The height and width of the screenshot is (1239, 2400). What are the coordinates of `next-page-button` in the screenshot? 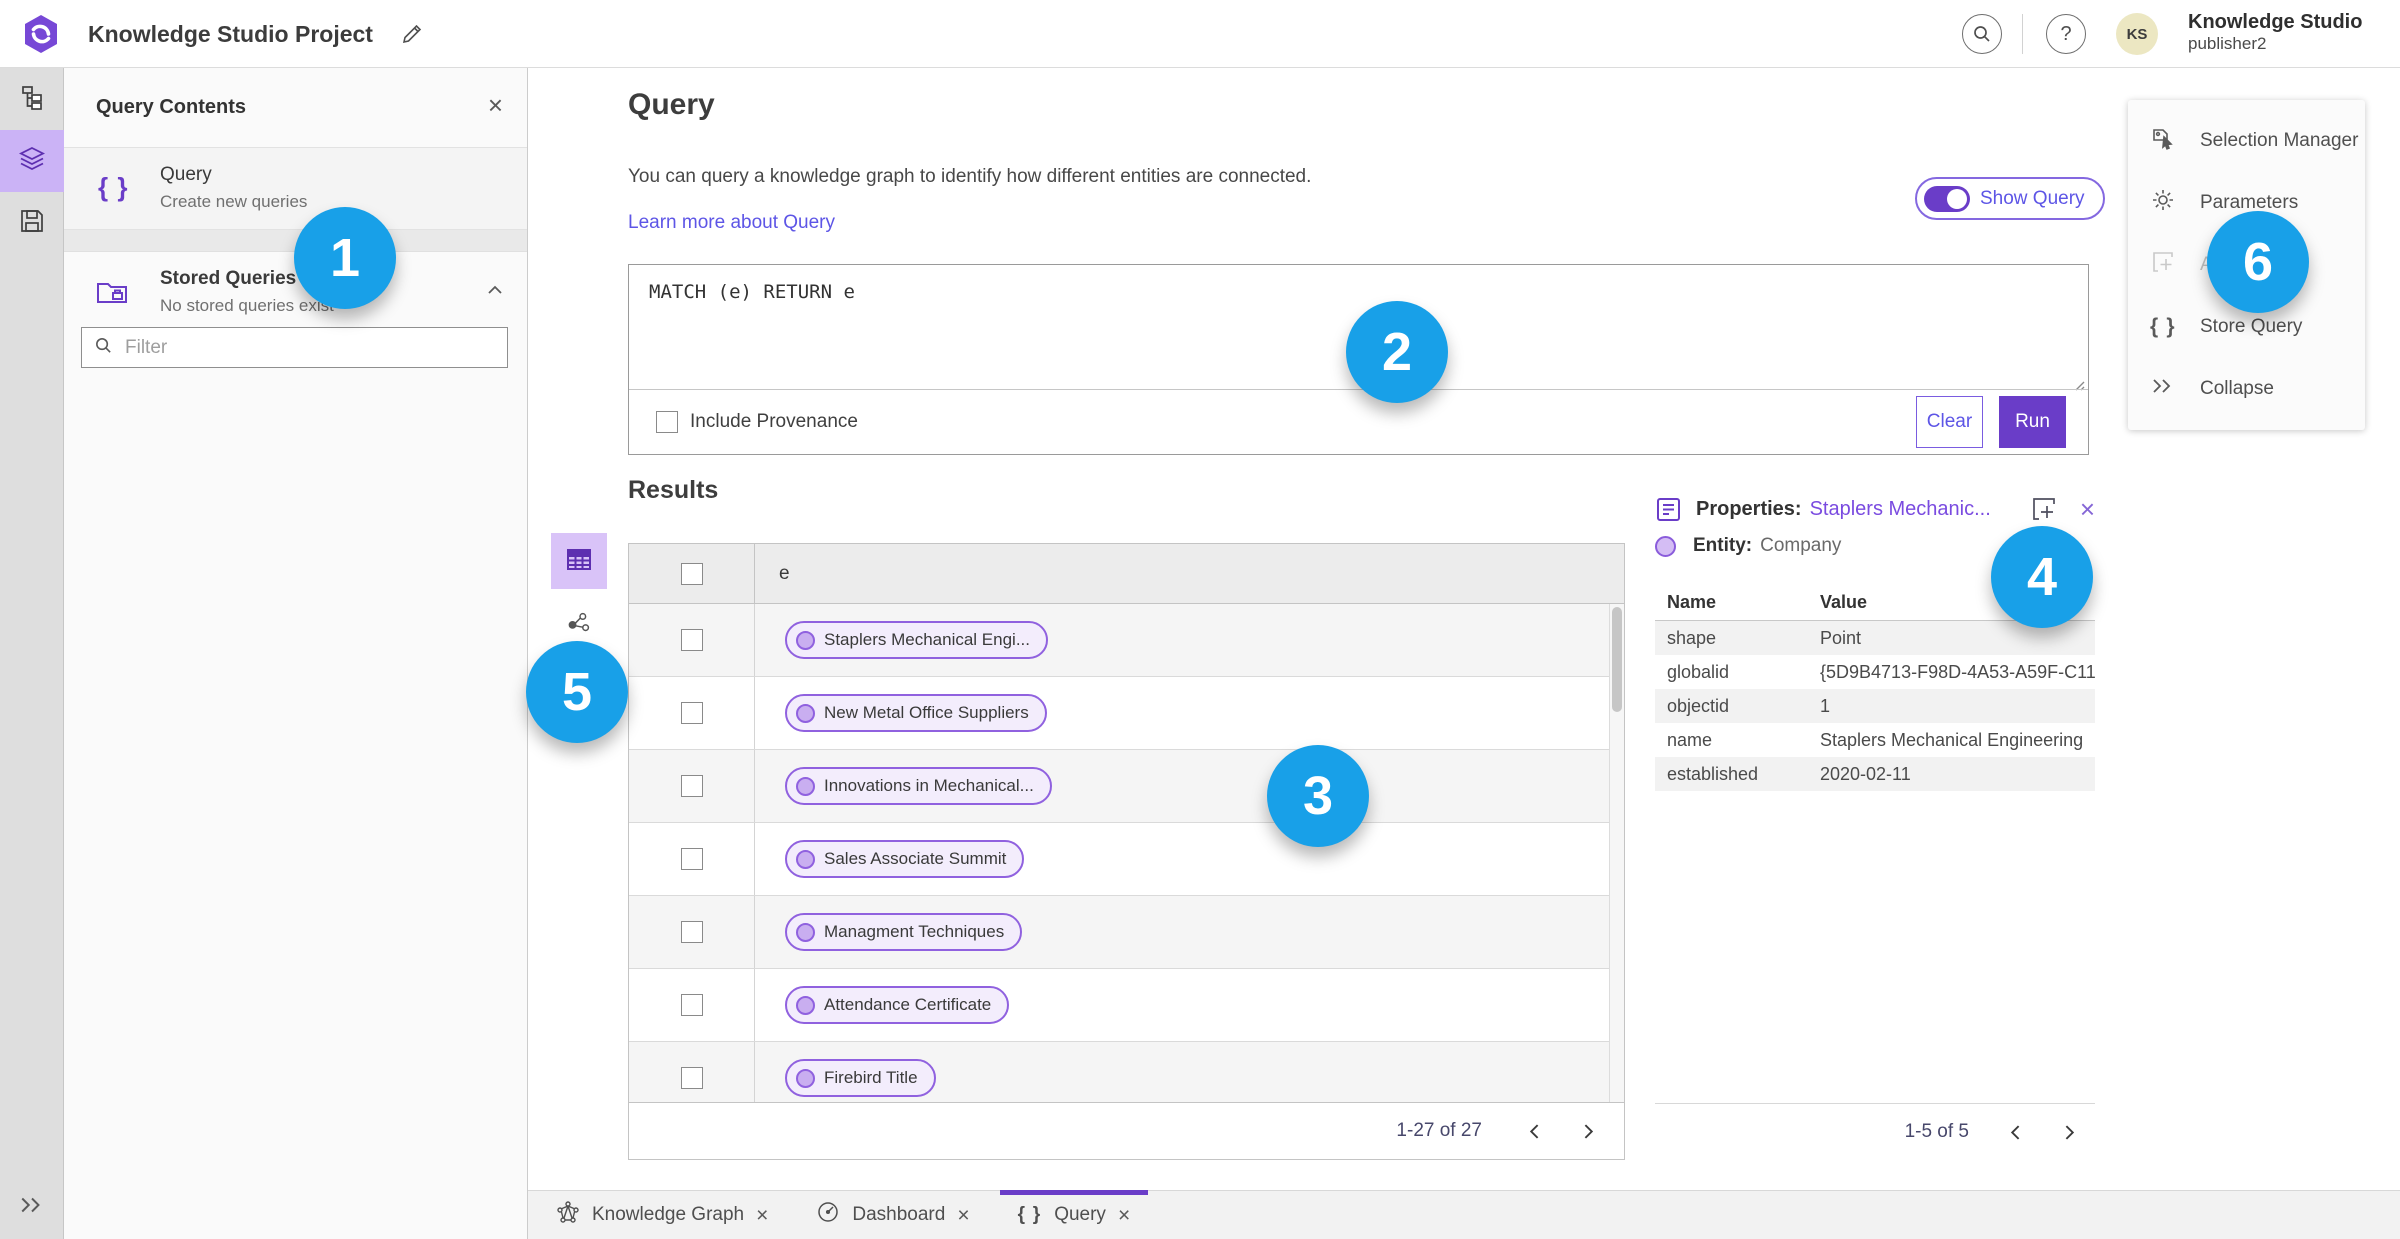 It's located at (1587, 1131).